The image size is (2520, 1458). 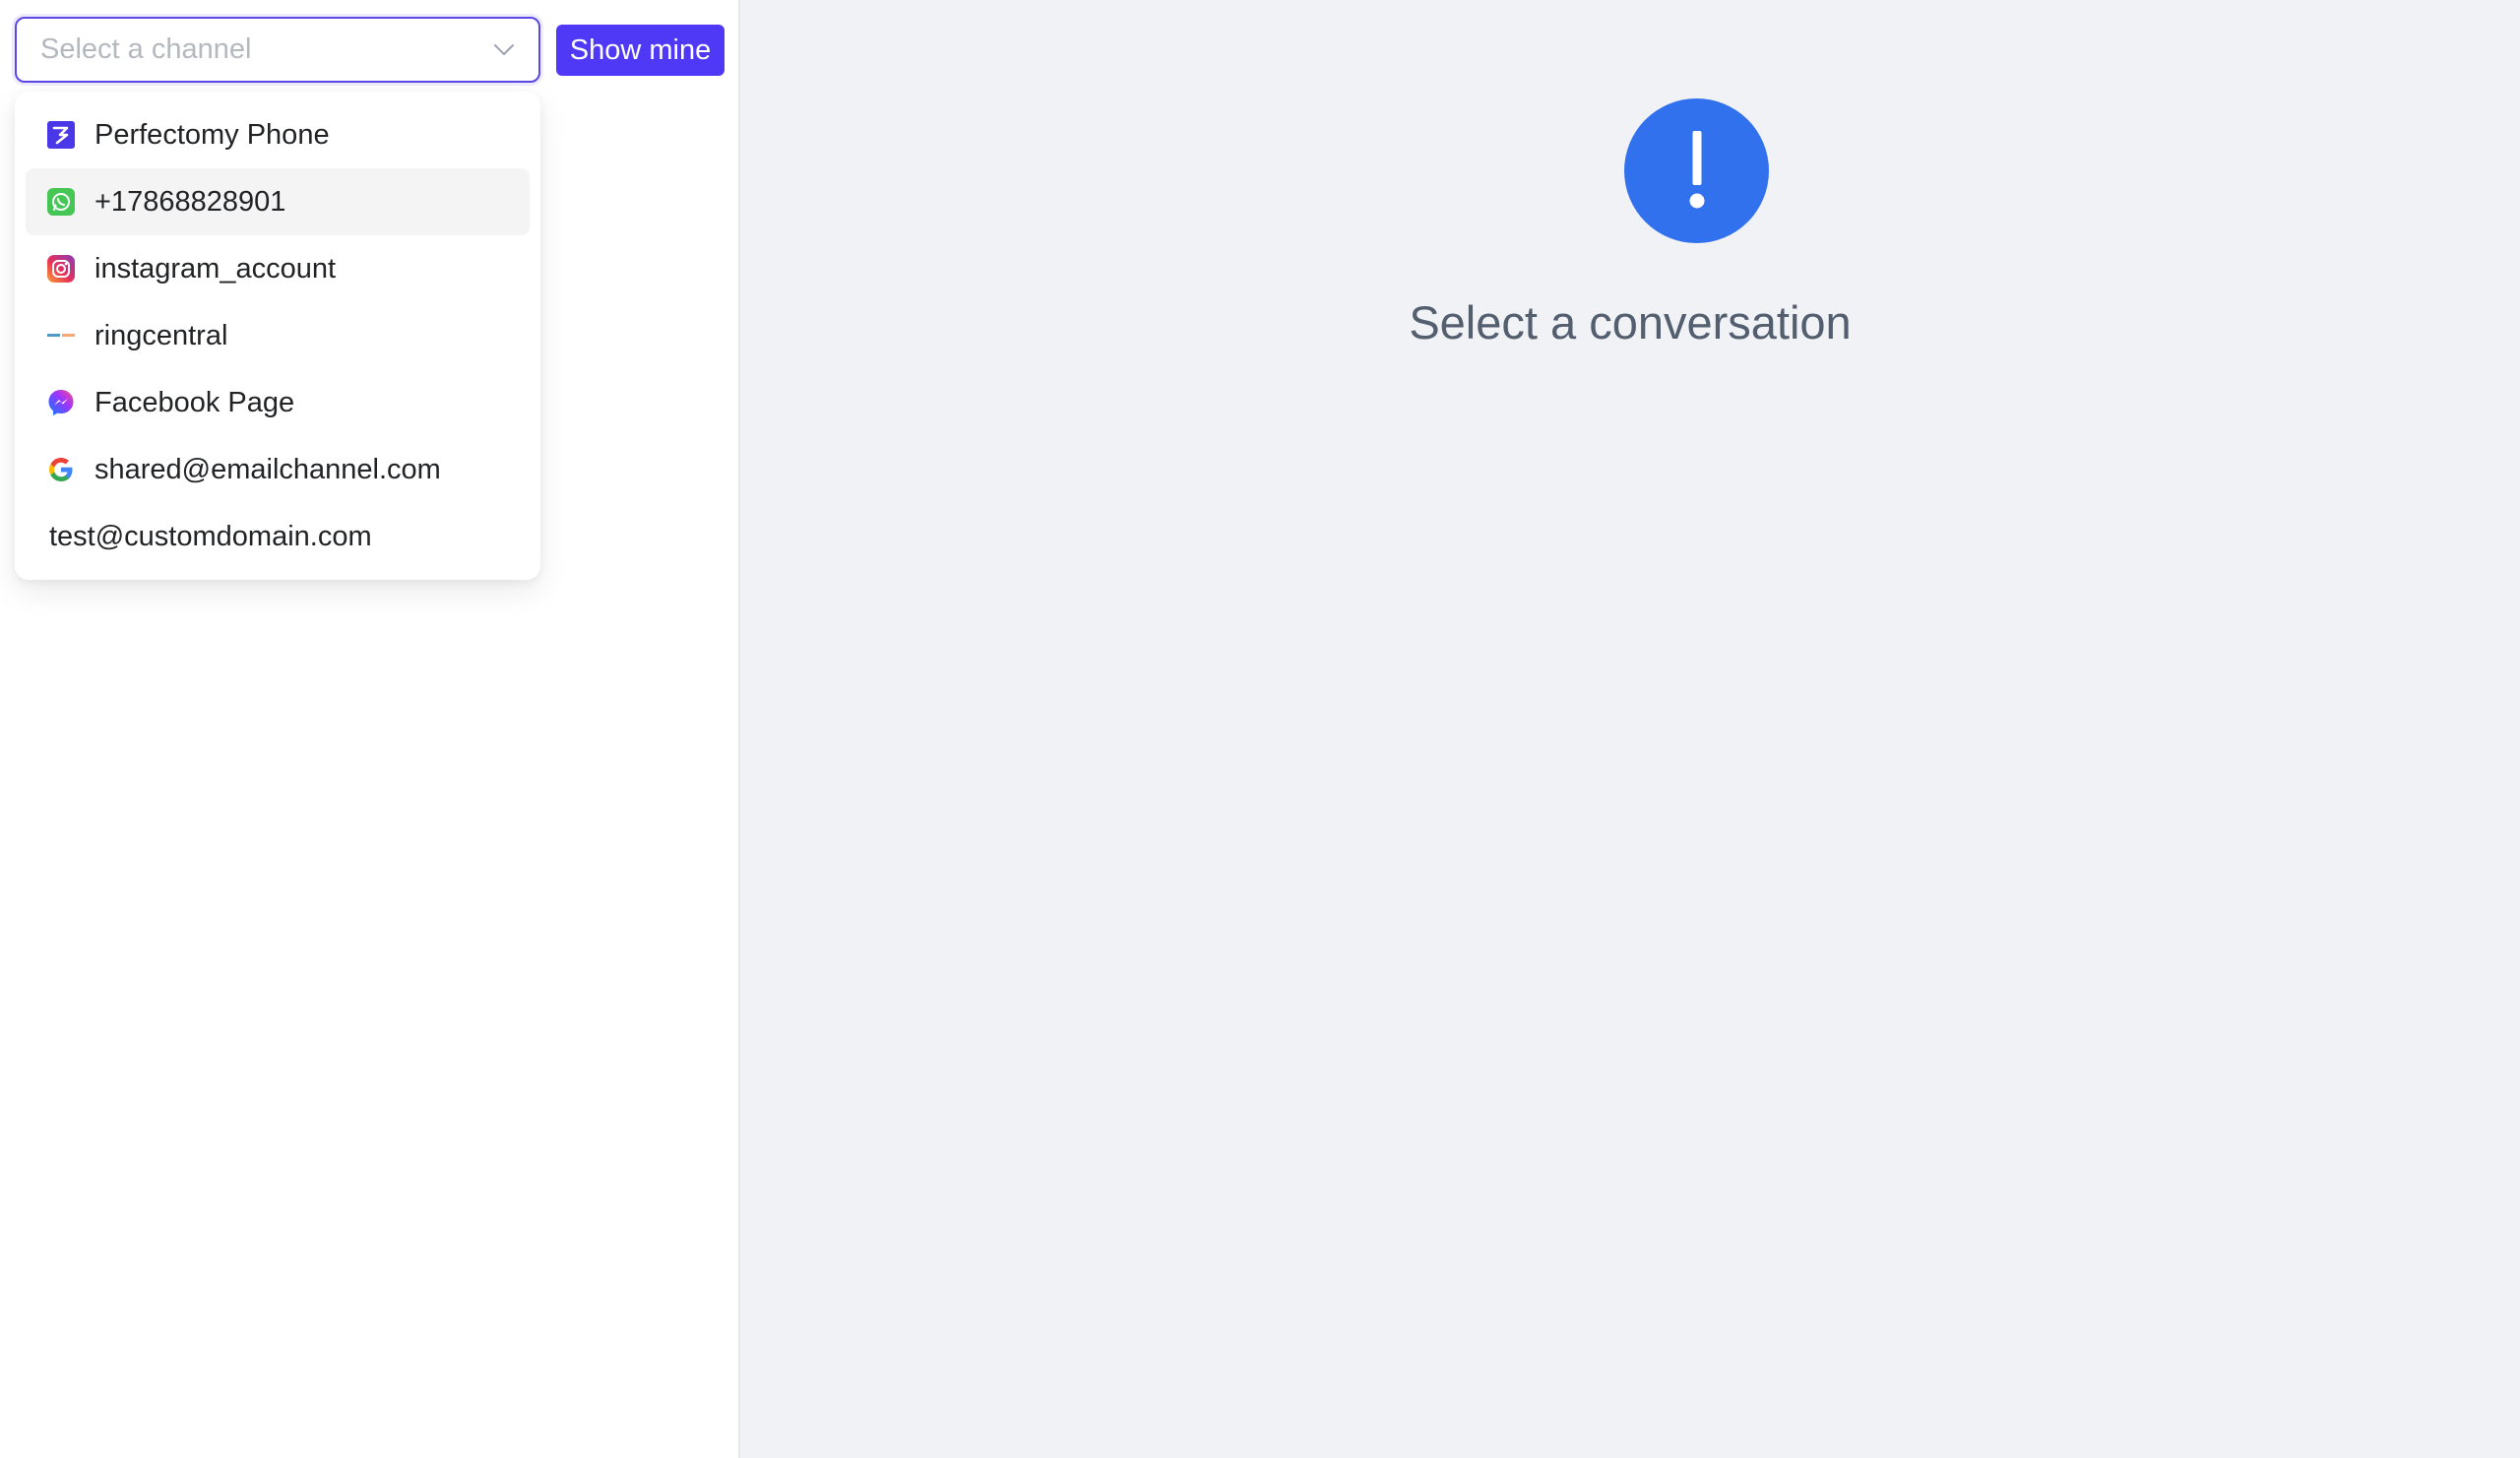 I want to click on whatsapp-icon, so click(x=61, y=202).